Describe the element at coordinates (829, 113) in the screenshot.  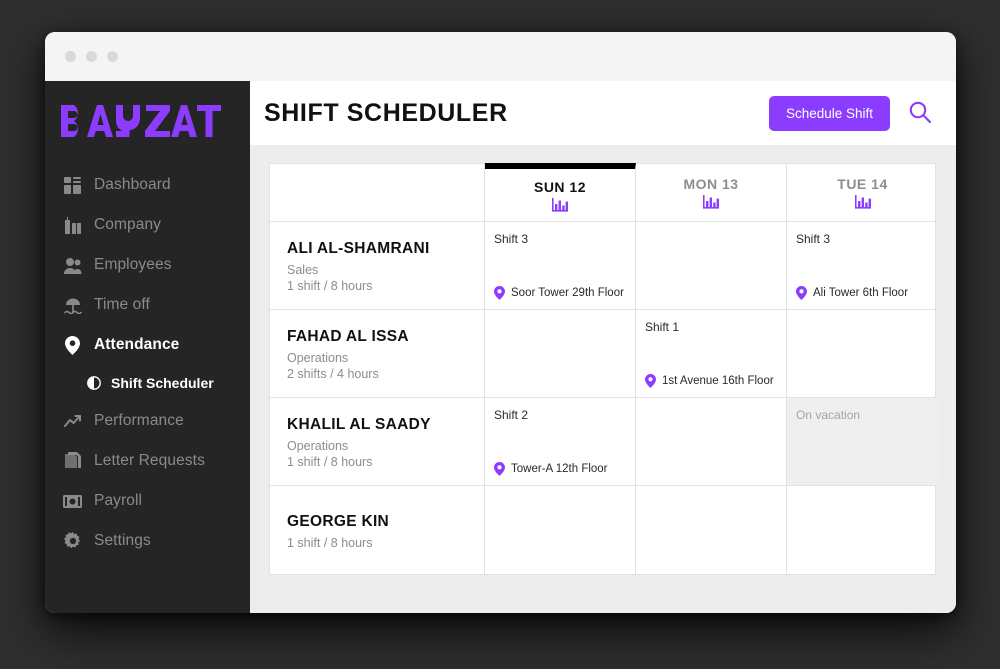
I see `schedule-shift-button: Schedule Shift` at that location.